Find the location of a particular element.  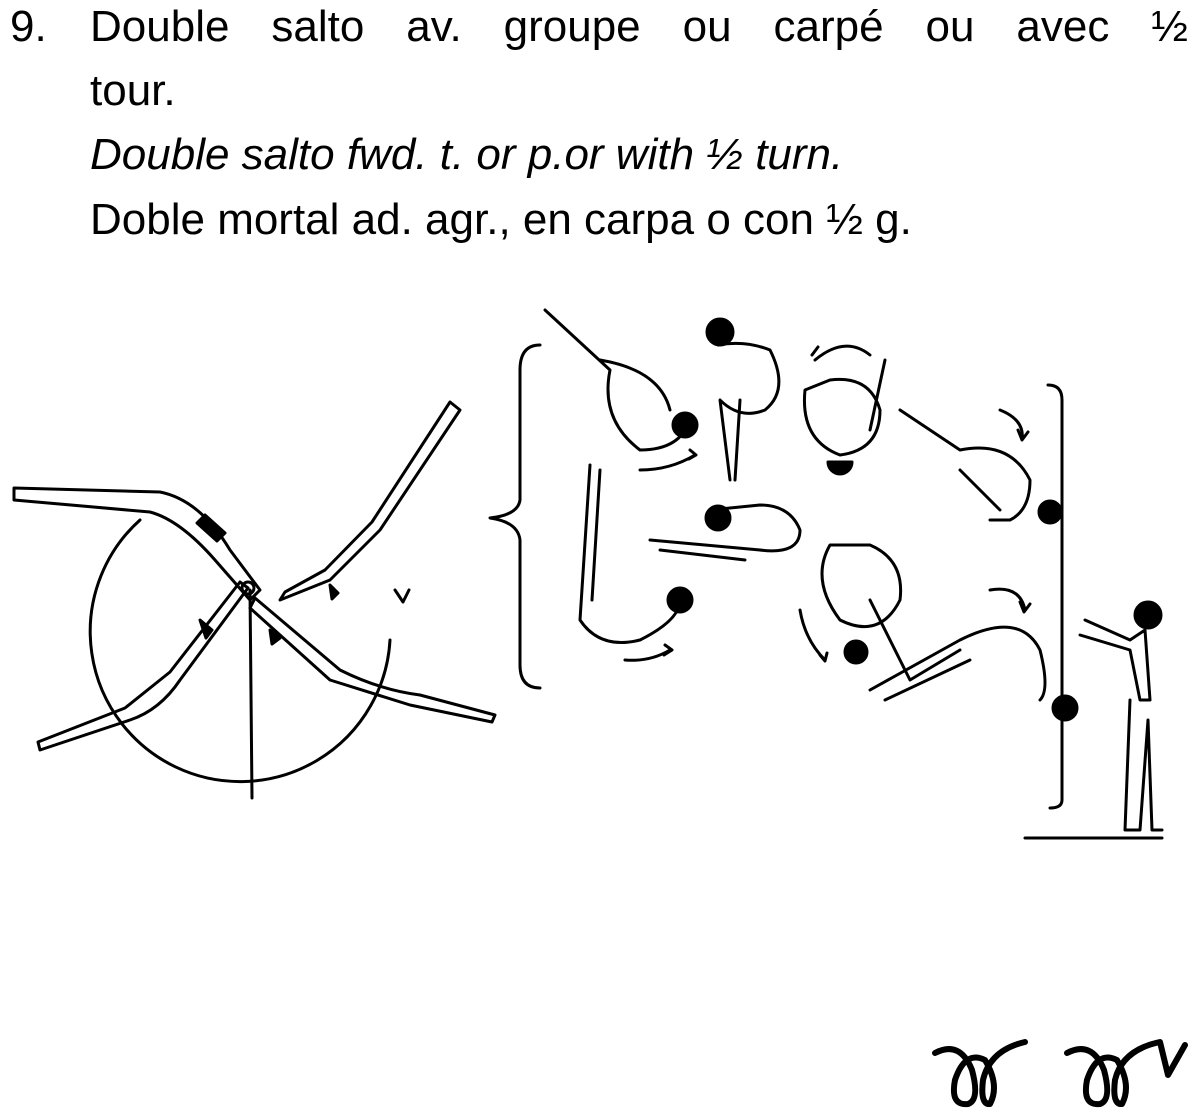

landing-gymnast-figure is located at coordinates (1093, 720).